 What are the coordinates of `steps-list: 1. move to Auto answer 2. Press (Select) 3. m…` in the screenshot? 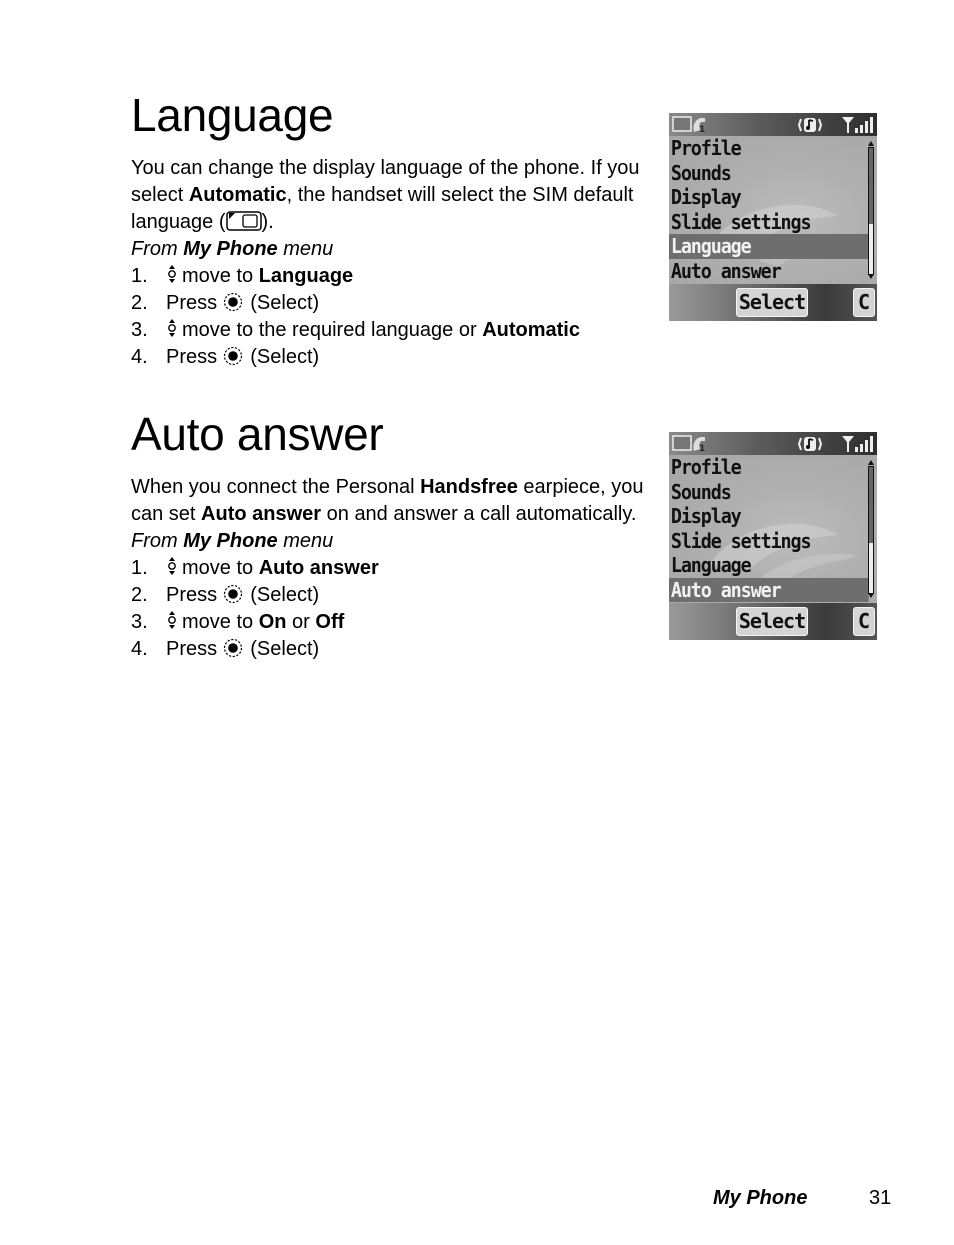 It's located at (391, 609).